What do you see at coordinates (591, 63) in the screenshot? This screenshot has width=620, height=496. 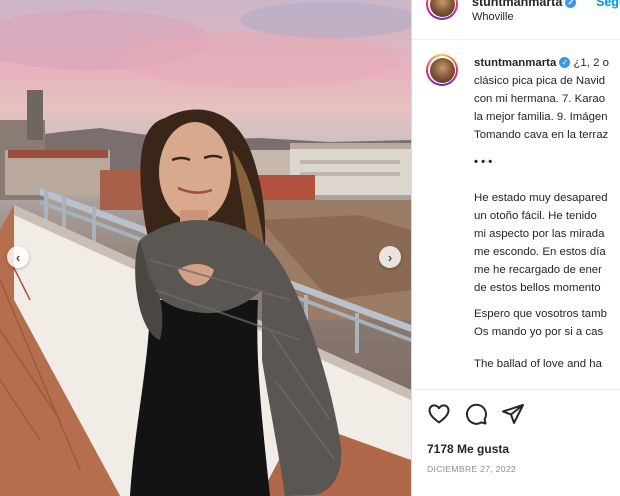 I see `caption-text: ¿1, 2 o` at bounding box center [591, 63].